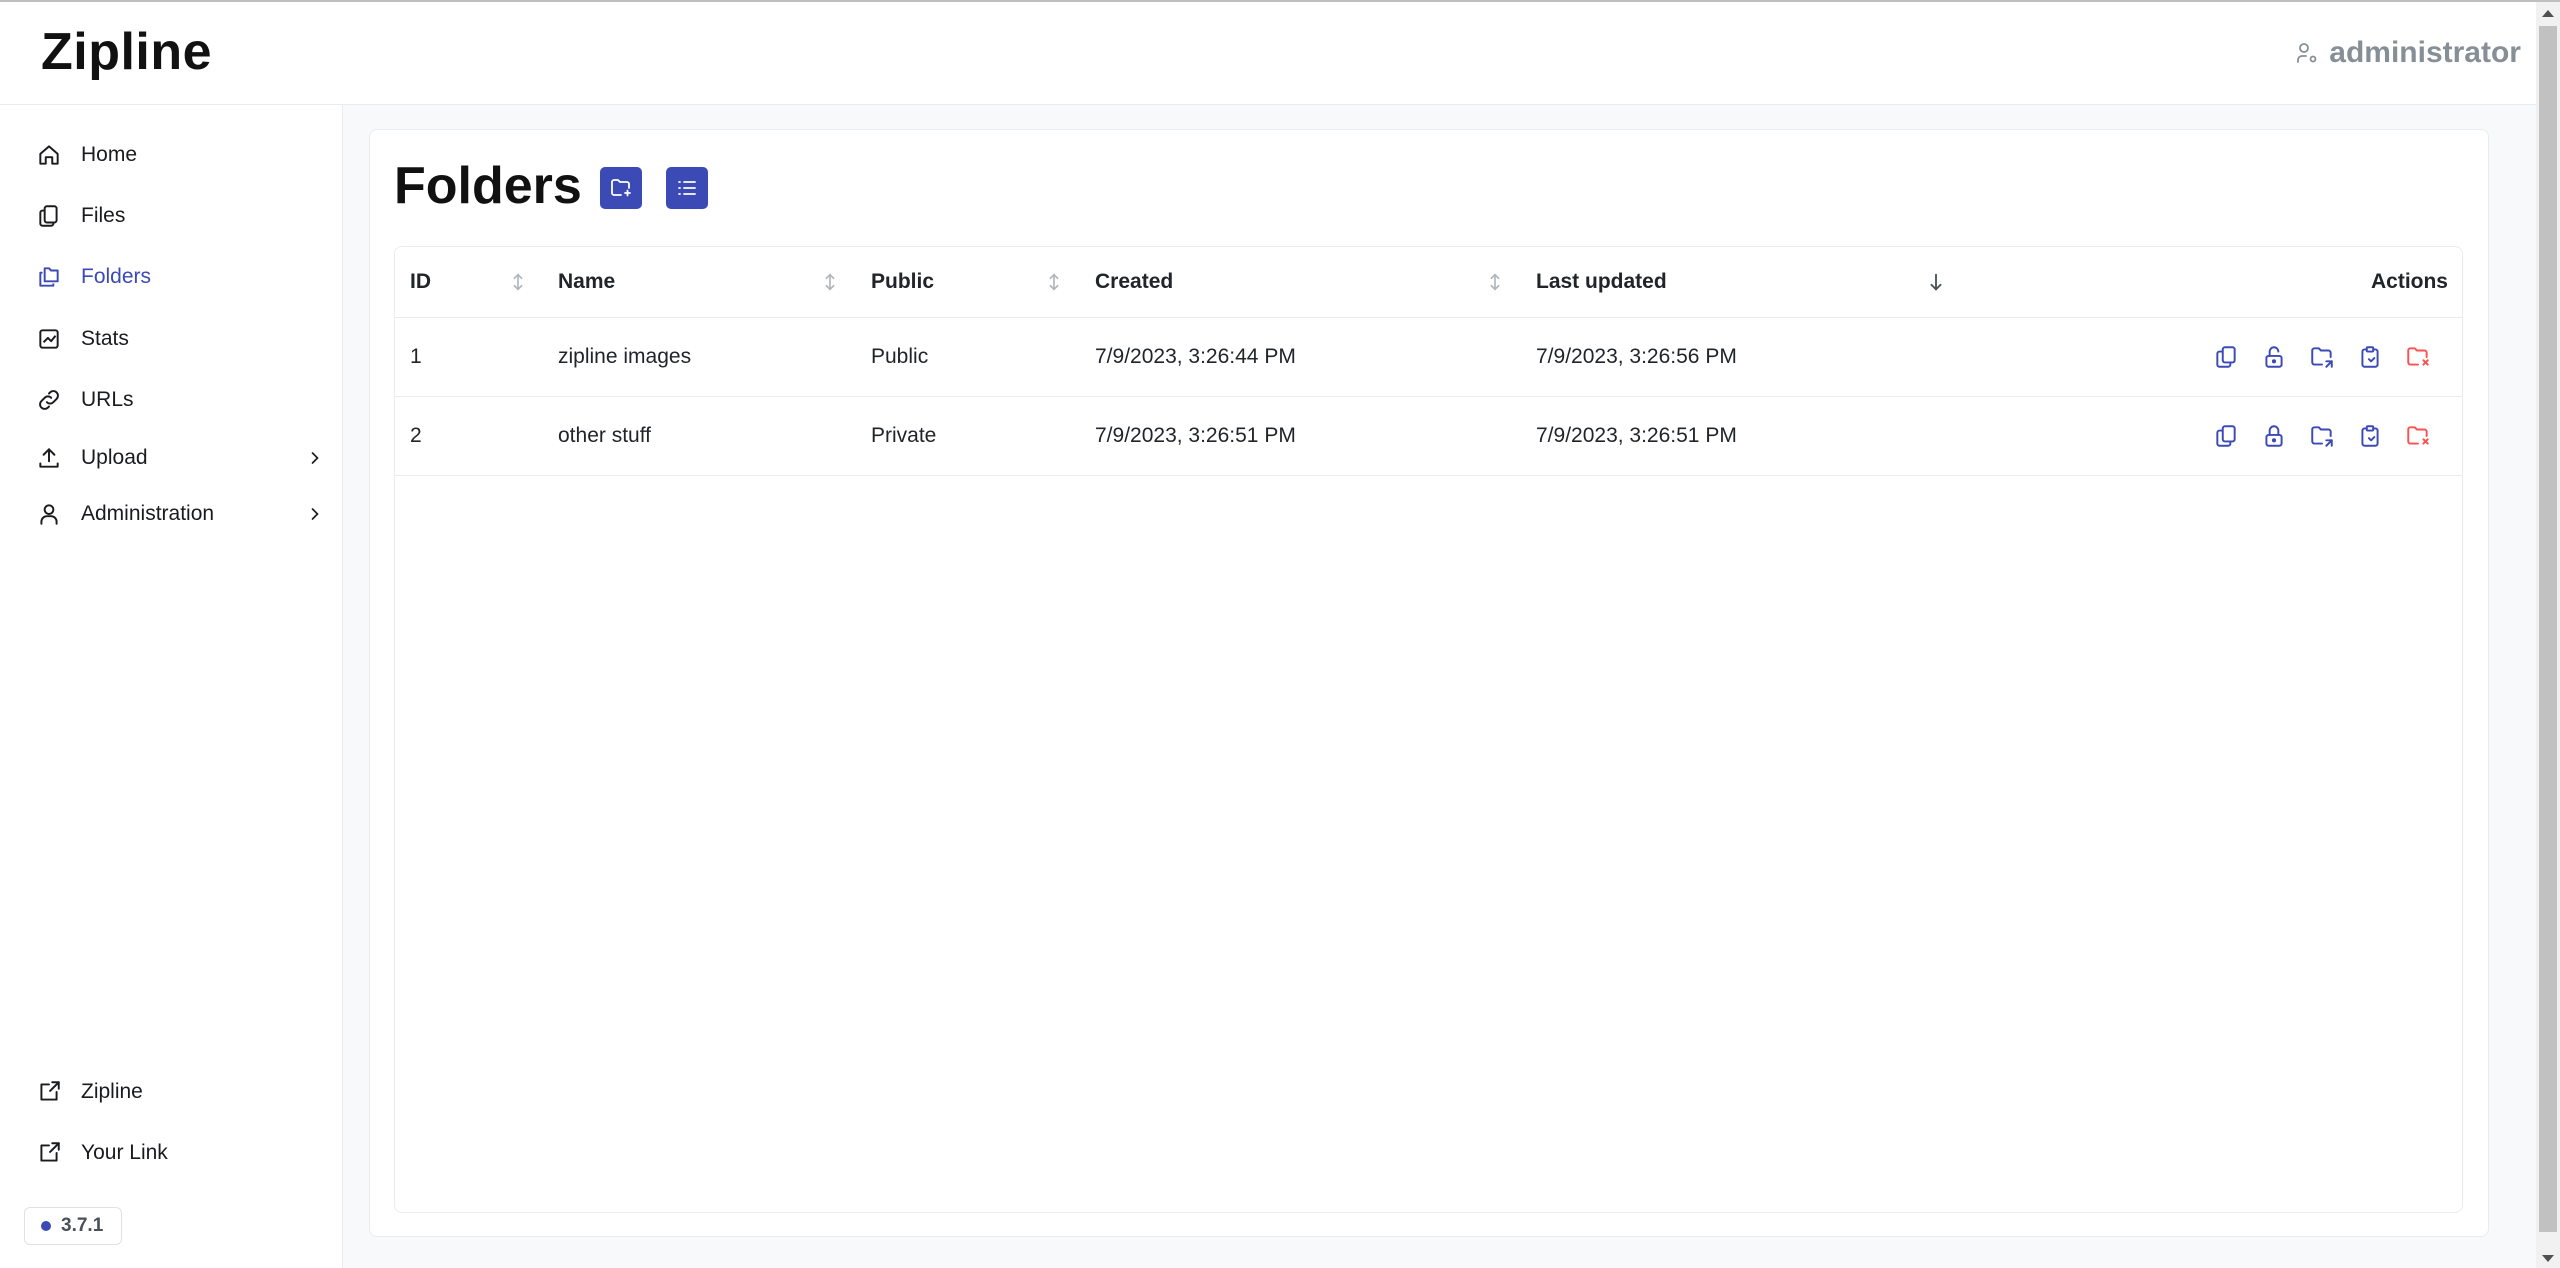  Describe the element at coordinates (82, 1225) in the screenshot. I see `version-label: 3.7.1` at that location.